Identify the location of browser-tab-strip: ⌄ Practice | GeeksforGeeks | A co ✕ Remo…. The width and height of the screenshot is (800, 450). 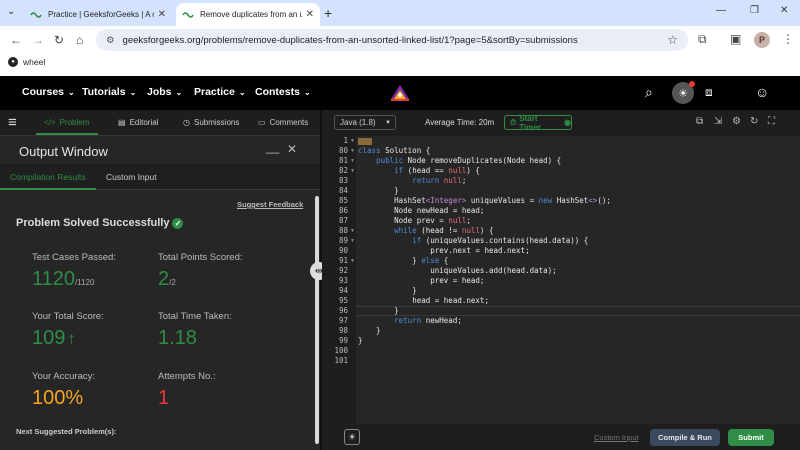
(400, 13).